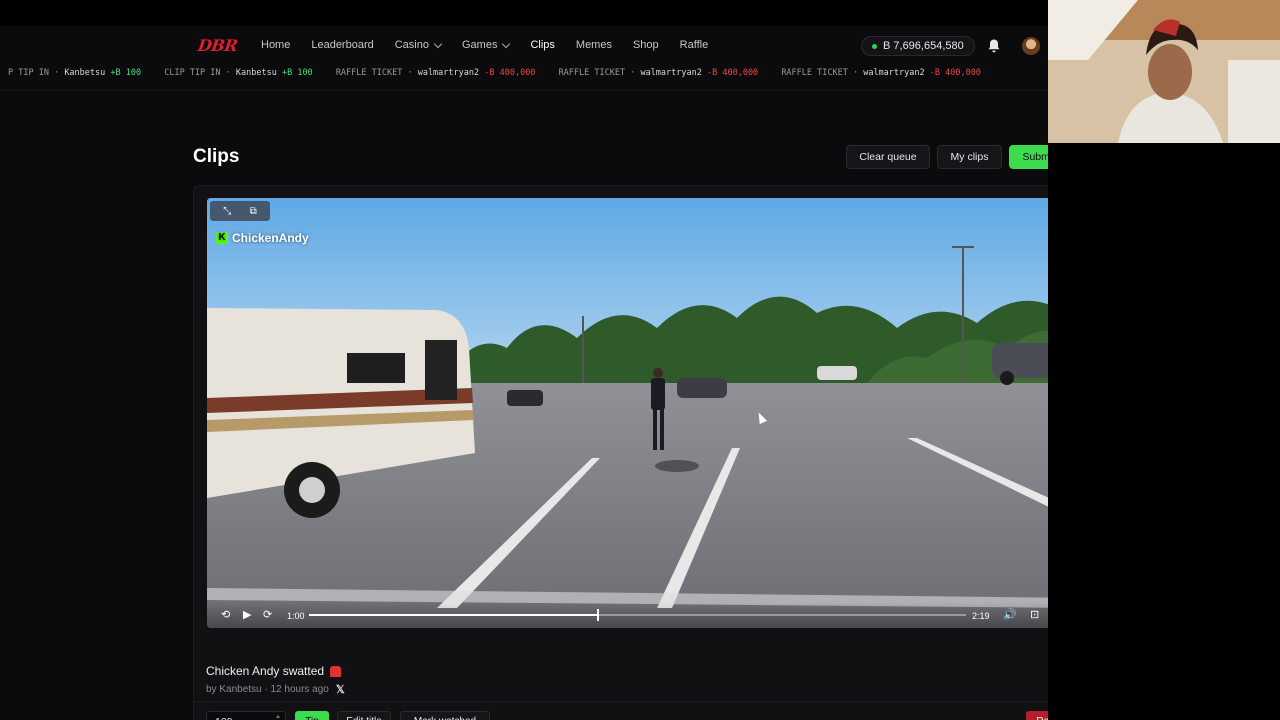  What do you see at coordinates (265, 671) in the screenshot?
I see `clip-title-text: Chicken Andy swatted` at bounding box center [265, 671].